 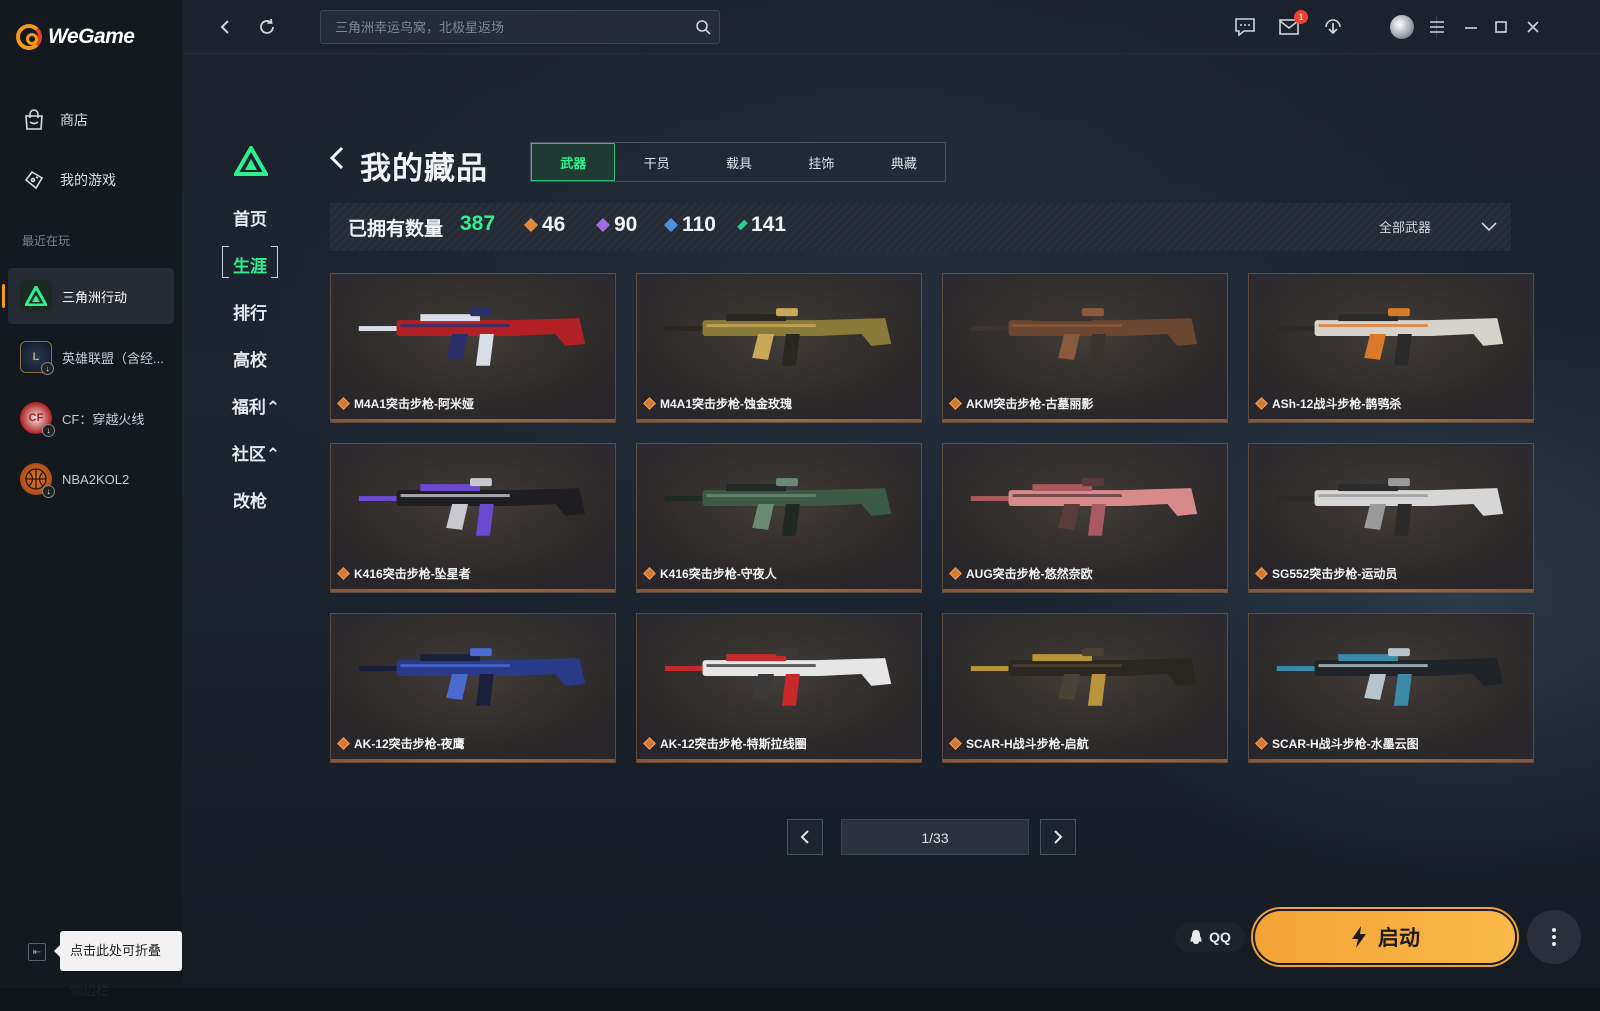 What do you see at coordinates (1437, 27) in the screenshot?
I see `menu-button` at bounding box center [1437, 27].